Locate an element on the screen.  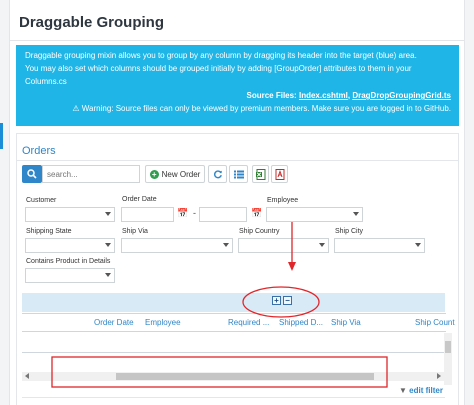
annotation-ellipse is located at coordinates (281, 302).